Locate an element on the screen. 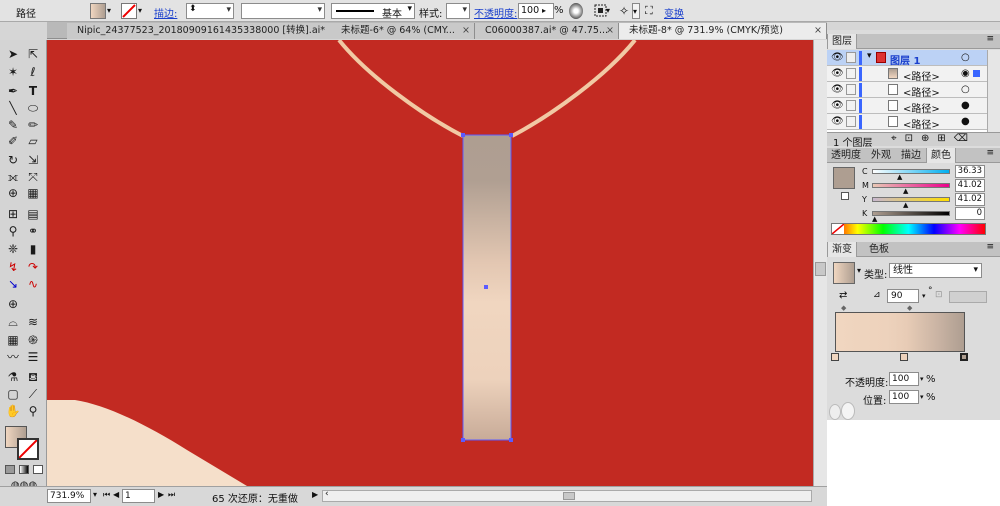  column-graph-tool-icon: ▮ is located at coordinates (33, 249).